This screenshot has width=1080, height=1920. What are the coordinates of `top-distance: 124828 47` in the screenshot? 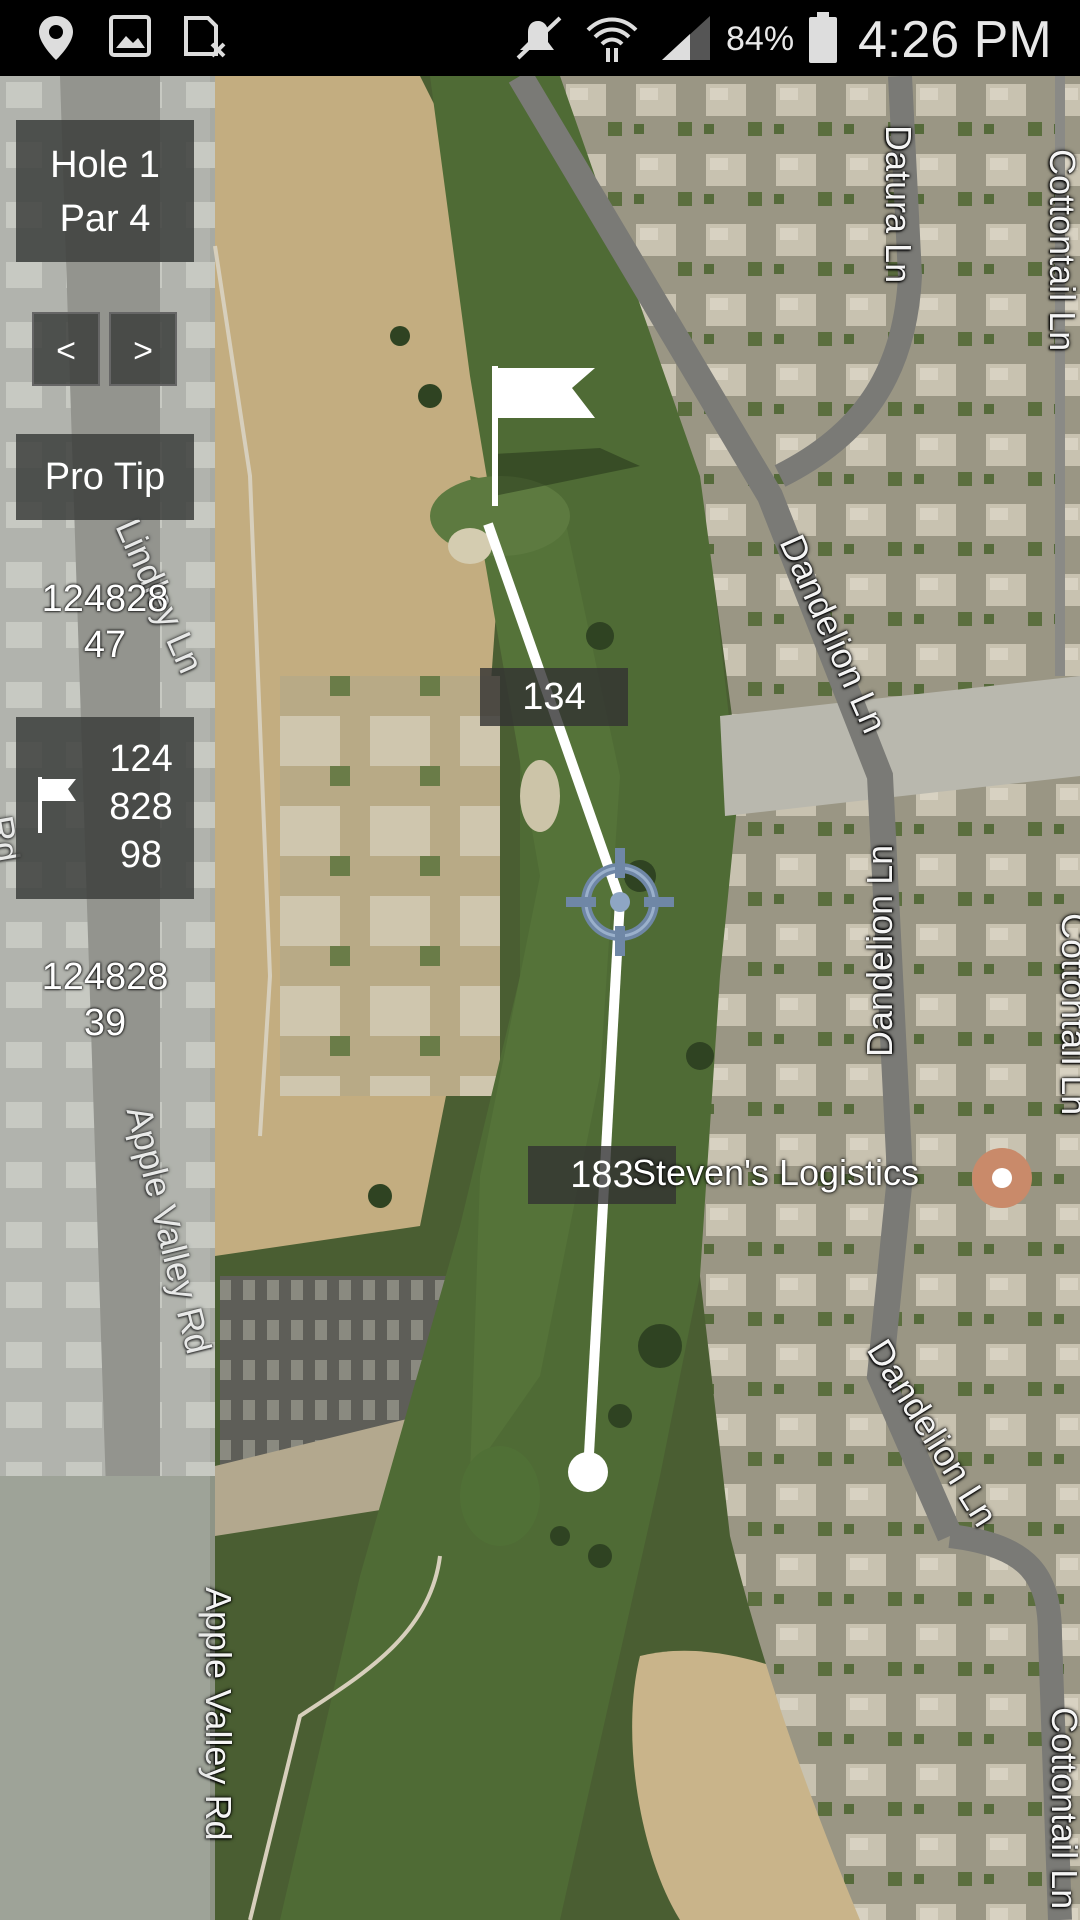 It's located at (105, 622).